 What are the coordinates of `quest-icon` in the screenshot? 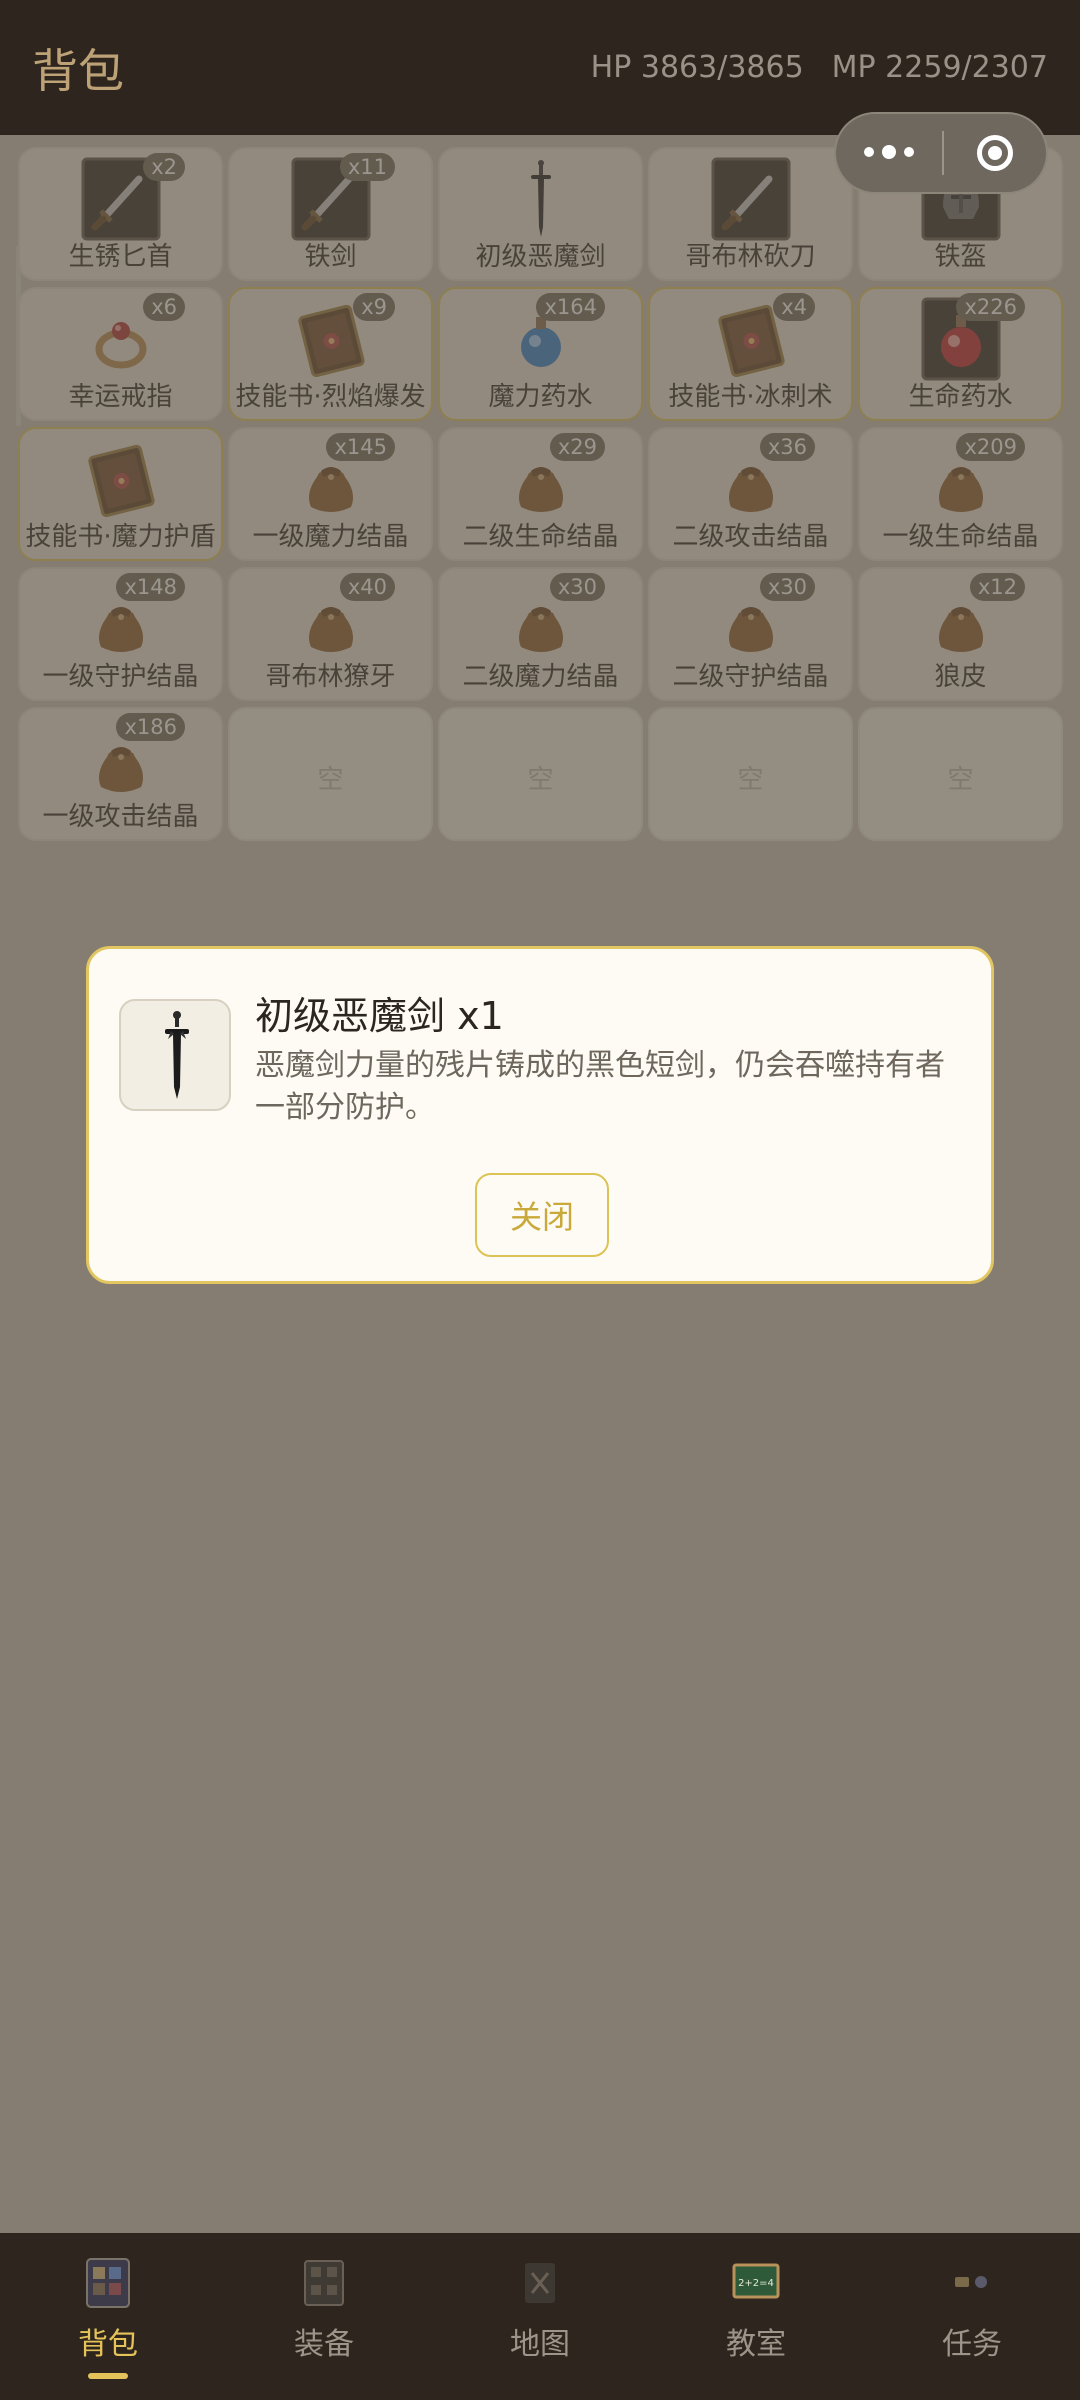 It's located at (972, 2282).